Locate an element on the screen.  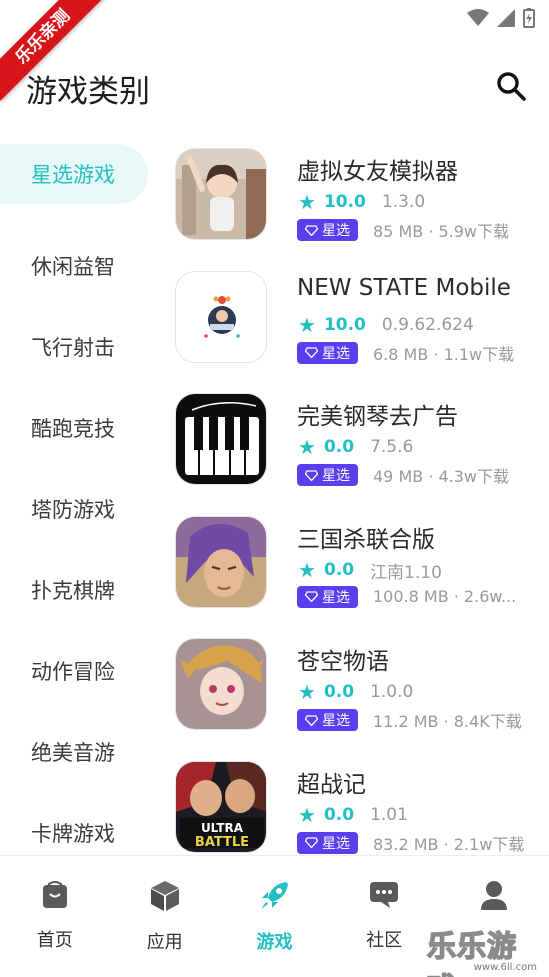
category-item-racing: 酷跑竞技 is located at coordinates (74, 427).